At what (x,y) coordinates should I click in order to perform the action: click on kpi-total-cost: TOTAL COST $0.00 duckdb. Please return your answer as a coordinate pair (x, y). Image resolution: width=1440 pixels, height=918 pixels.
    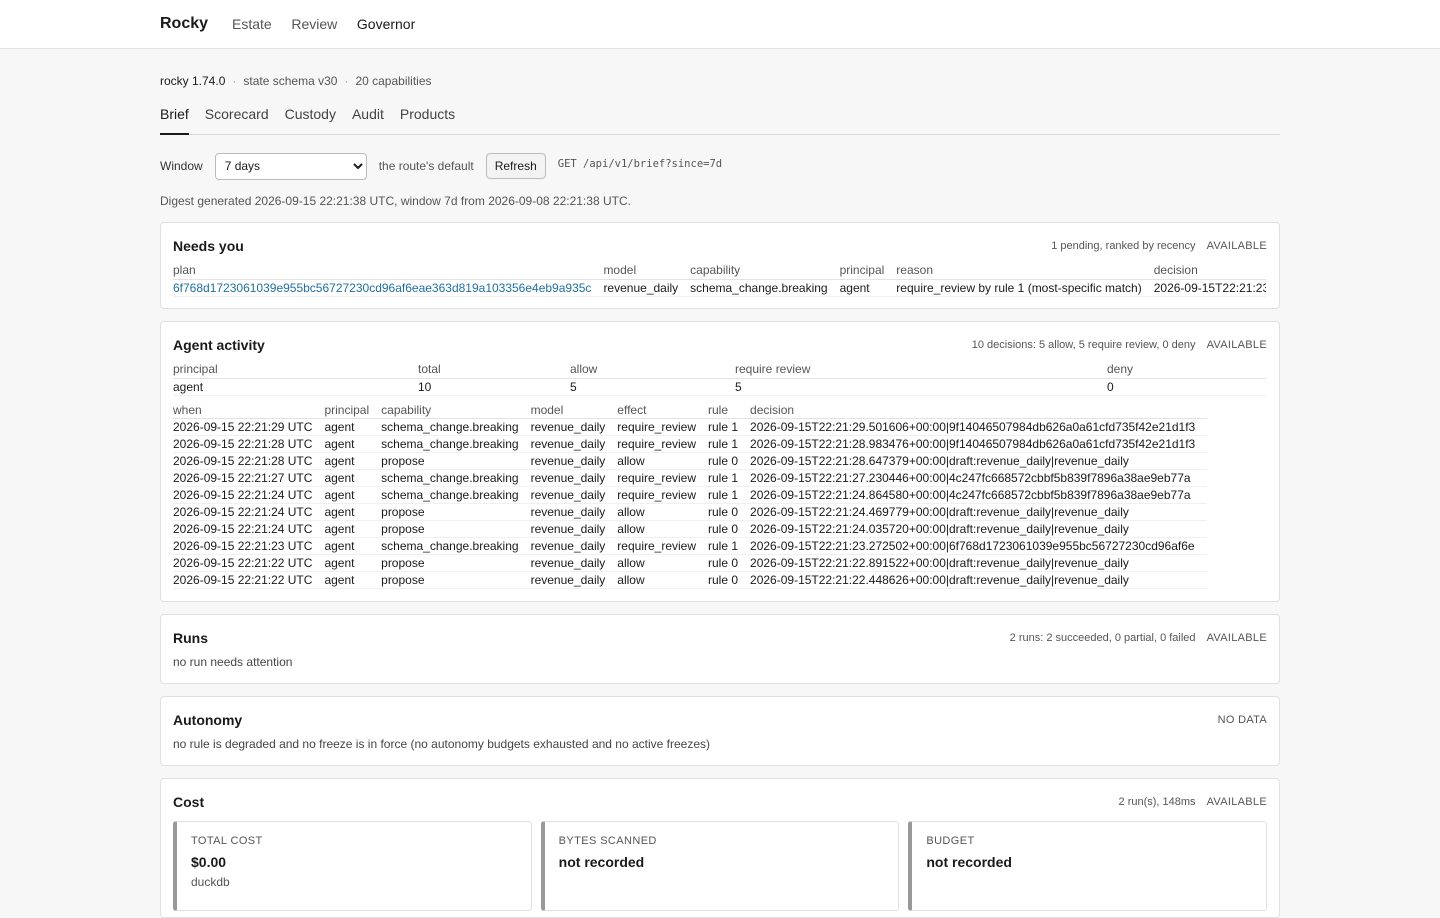
    Looking at the image, I should click on (352, 866).